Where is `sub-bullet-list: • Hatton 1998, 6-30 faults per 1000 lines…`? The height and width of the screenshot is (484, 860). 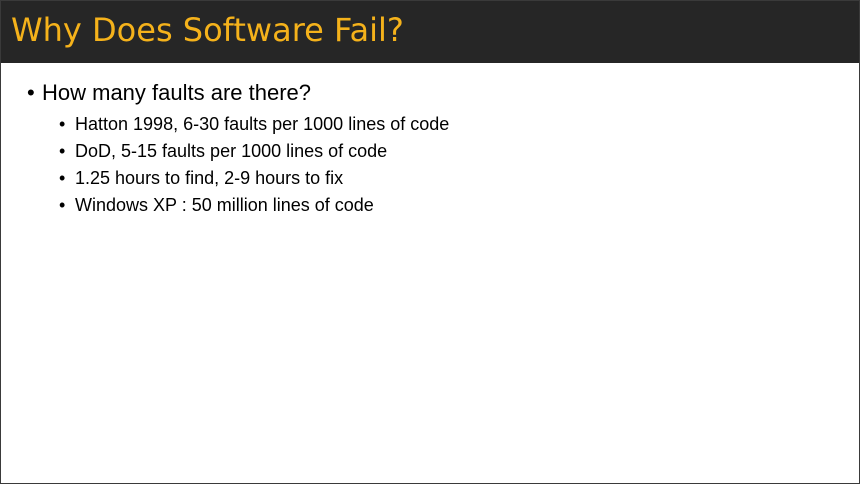
sub-bullet-list: • Hatton 1998, 6-30 faults per 1000 lines… is located at coordinates (254, 165).